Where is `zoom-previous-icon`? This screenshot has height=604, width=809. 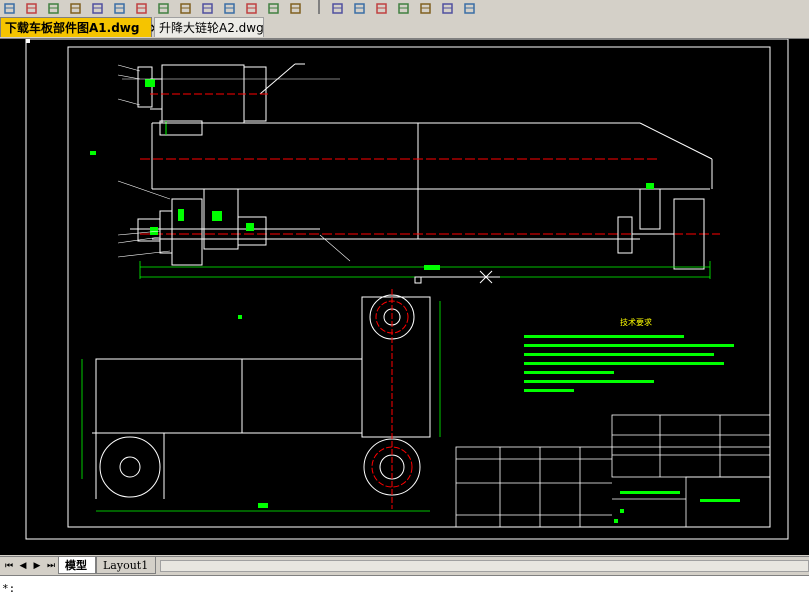 zoom-previous-icon is located at coordinates (337, 7).